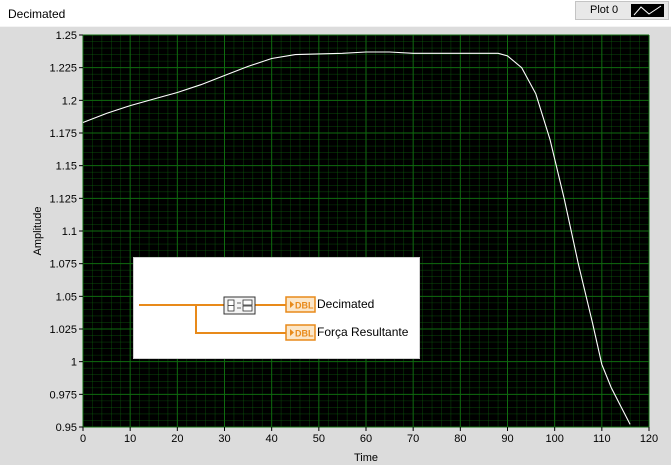 The width and height of the screenshot is (671, 466). Describe the element at coordinates (37, 14) in the screenshot. I see `graph-title: Decimated` at that location.